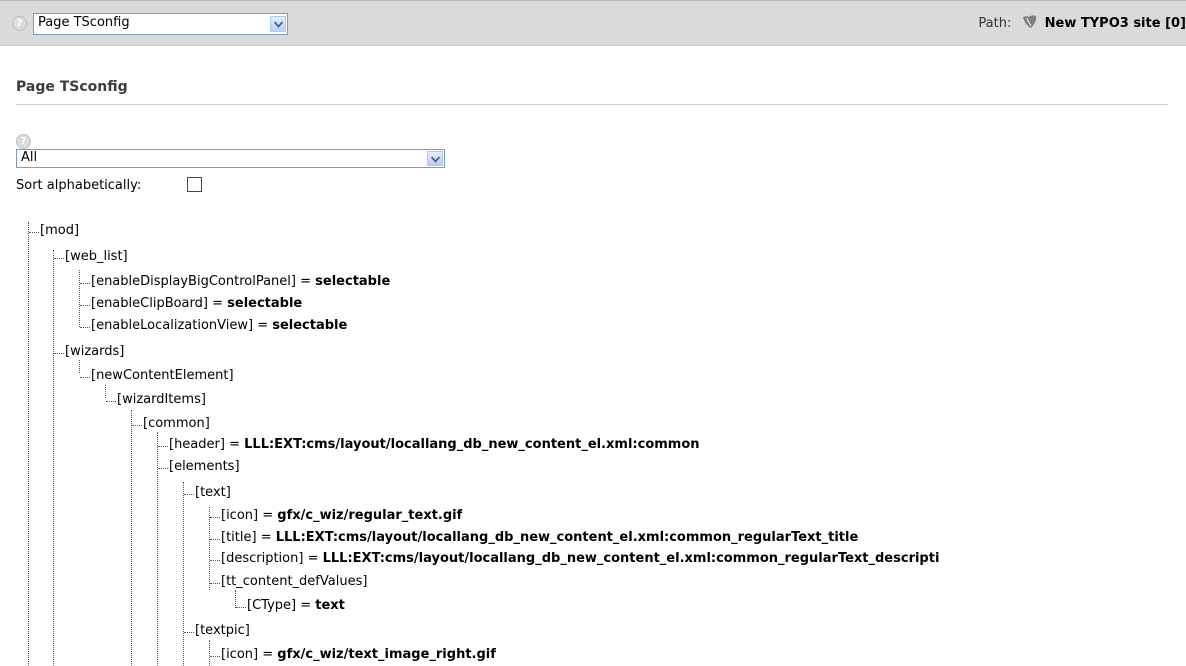  I want to click on tree-node-value: gfx/c_wiz/text_image_right.gif, so click(386, 654).